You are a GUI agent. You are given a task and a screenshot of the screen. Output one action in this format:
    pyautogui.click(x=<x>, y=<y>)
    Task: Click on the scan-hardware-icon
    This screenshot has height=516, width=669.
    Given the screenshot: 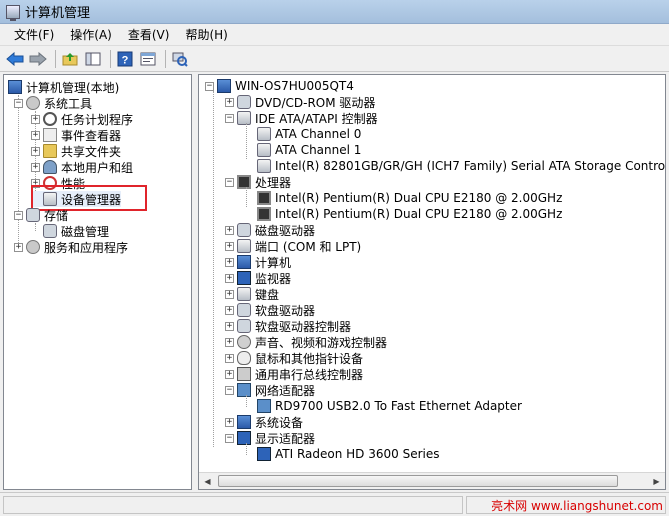 What is the action you would take?
    pyautogui.click(x=180, y=59)
    